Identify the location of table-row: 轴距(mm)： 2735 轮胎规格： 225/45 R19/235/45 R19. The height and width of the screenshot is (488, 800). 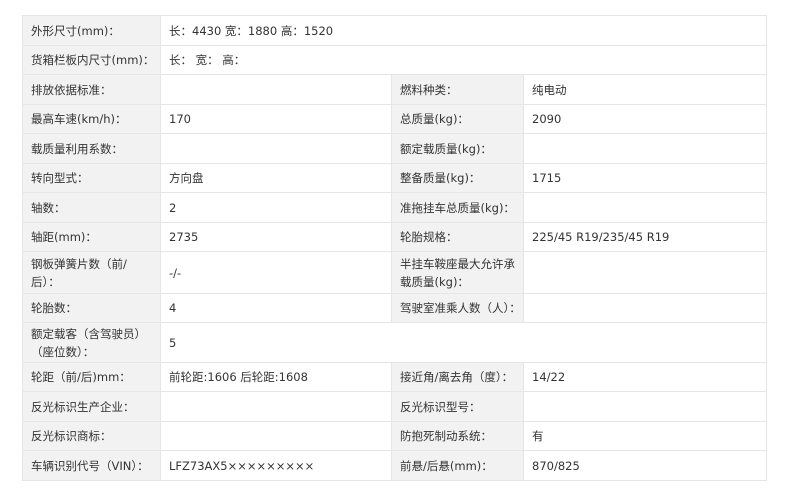
(394, 237).